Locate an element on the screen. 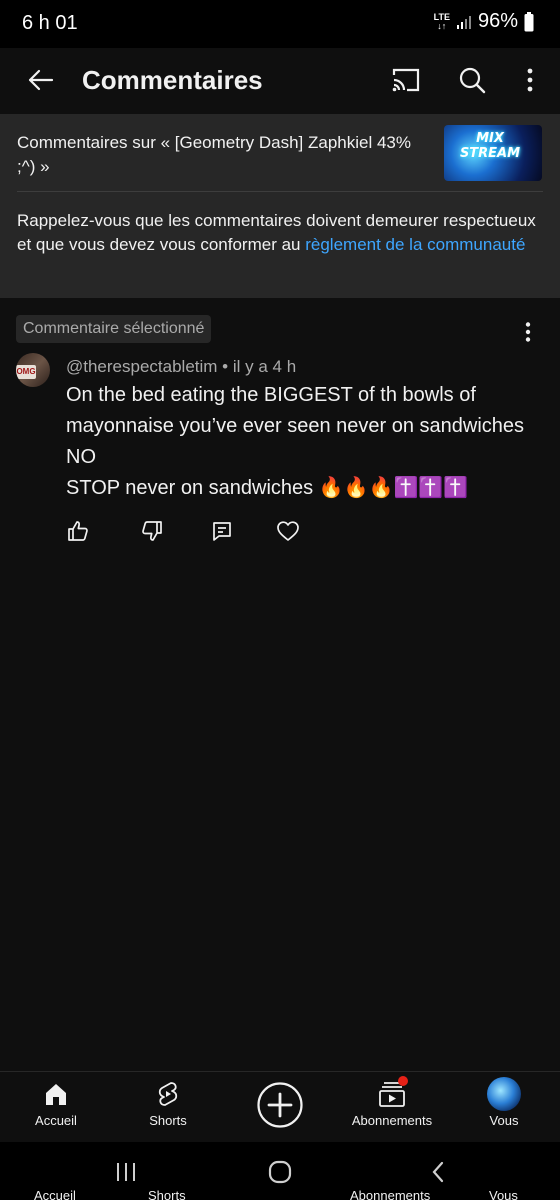  cast-icon is located at coordinates (406, 80).